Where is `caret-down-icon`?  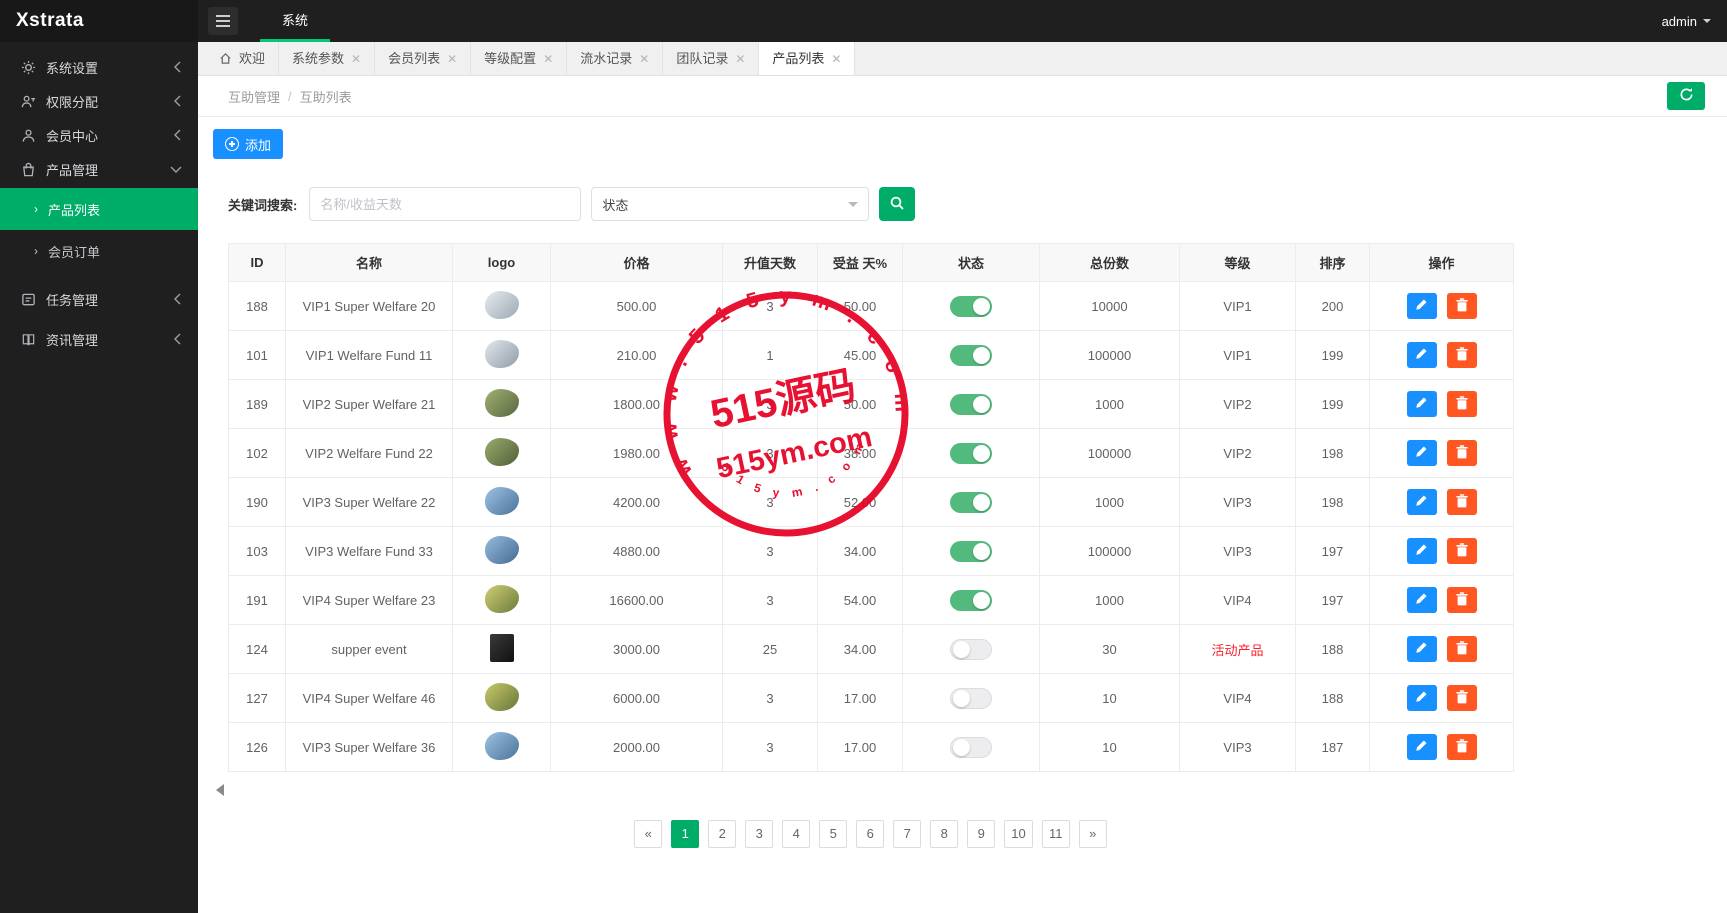
caret-down-icon is located at coordinates (1707, 21).